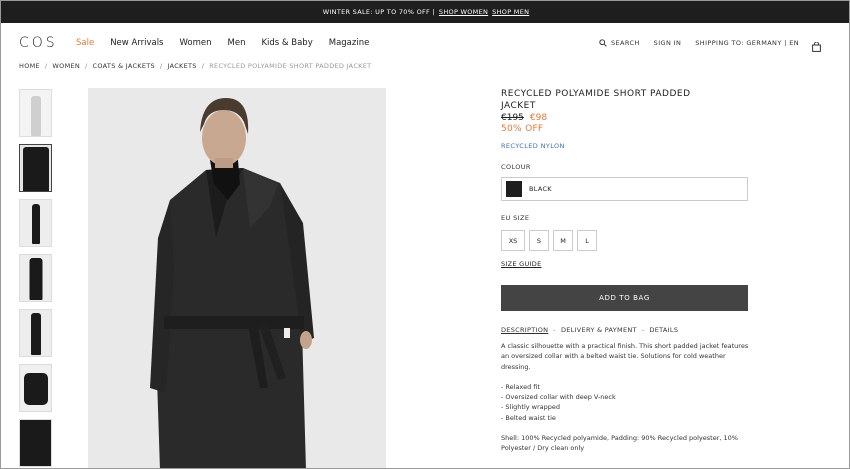  What do you see at coordinates (747, 43) in the screenshot?
I see `shipping-selector: SHIPPING TO: GERMANY | EN` at bounding box center [747, 43].